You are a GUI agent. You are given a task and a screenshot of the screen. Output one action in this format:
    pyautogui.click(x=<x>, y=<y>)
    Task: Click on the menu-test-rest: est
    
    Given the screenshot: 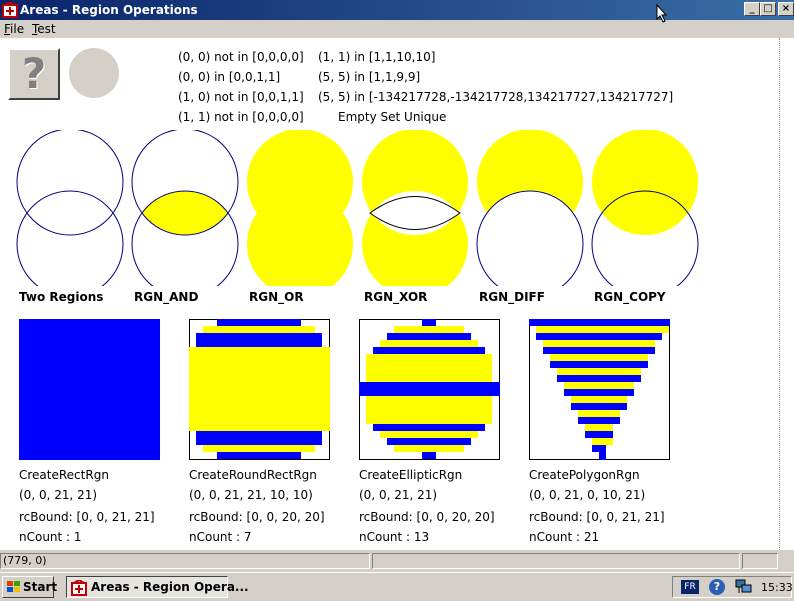 What is the action you would take?
    pyautogui.click(x=46, y=29)
    